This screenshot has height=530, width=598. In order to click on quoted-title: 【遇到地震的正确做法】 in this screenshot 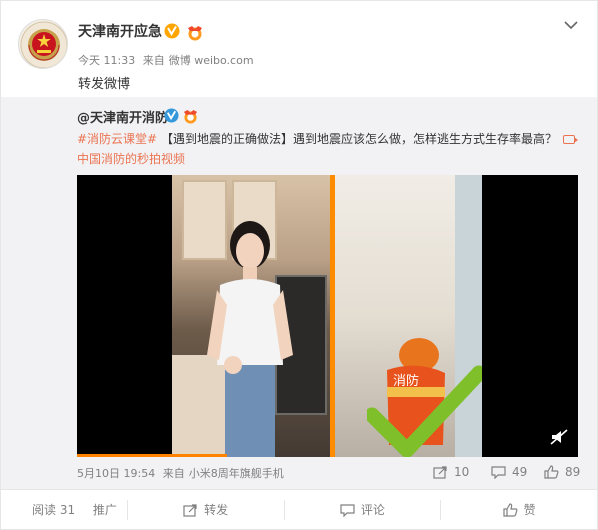, I will do `click(226, 139)`.